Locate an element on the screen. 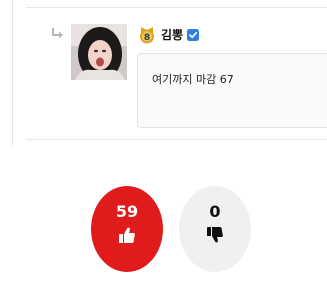 The width and height of the screenshot is (327, 306). downvote-button: 0 is located at coordinates (215, 229).